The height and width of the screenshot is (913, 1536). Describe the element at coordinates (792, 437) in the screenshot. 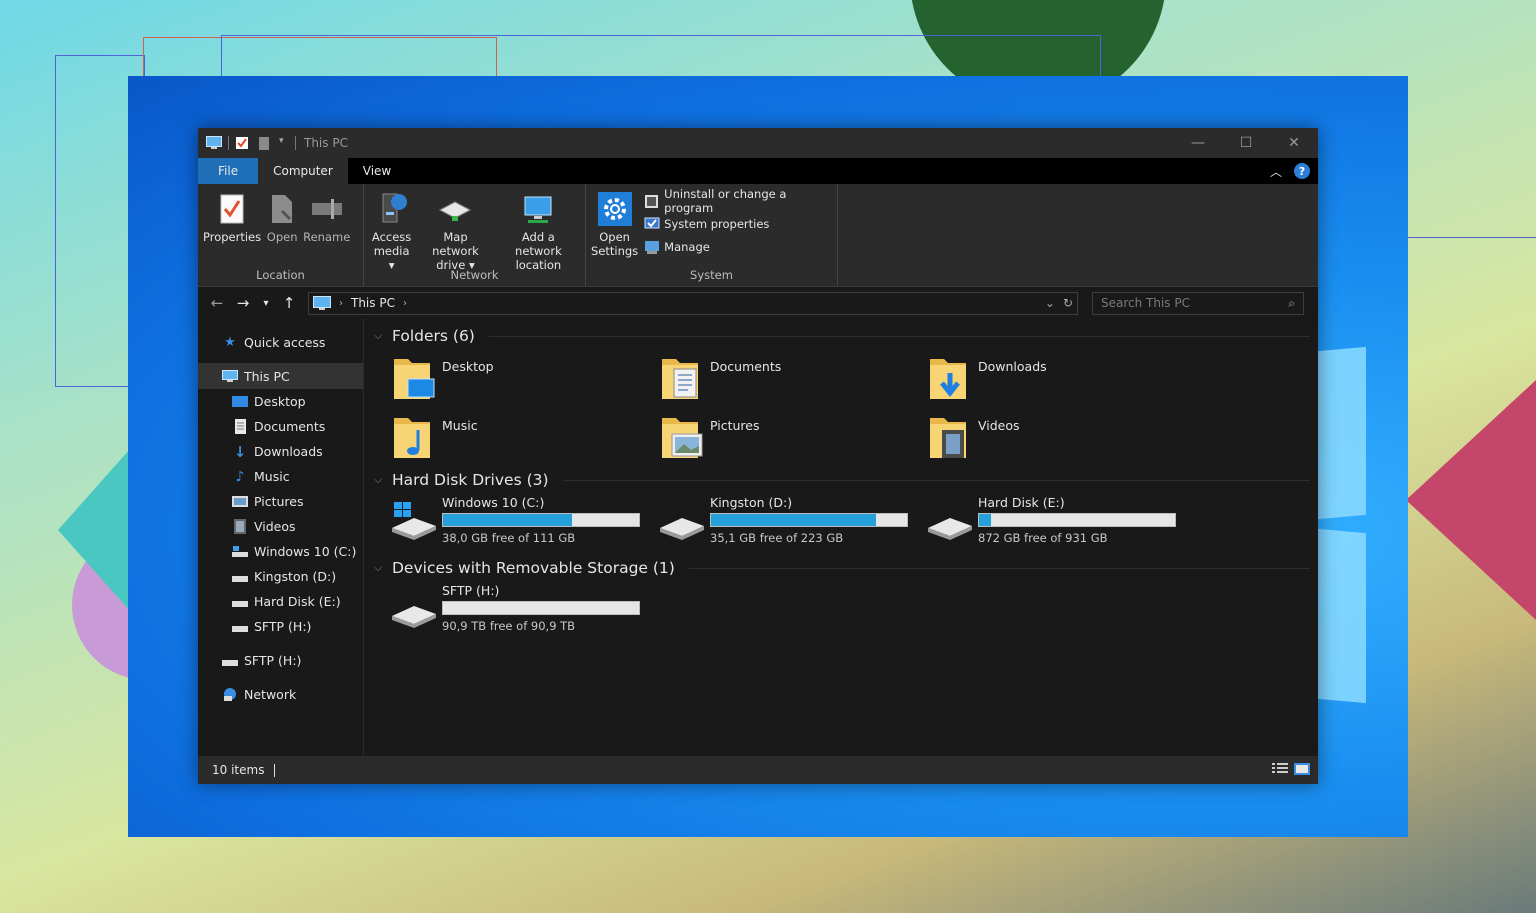

I see `folder-tile-pictures: Pictures` at that location.